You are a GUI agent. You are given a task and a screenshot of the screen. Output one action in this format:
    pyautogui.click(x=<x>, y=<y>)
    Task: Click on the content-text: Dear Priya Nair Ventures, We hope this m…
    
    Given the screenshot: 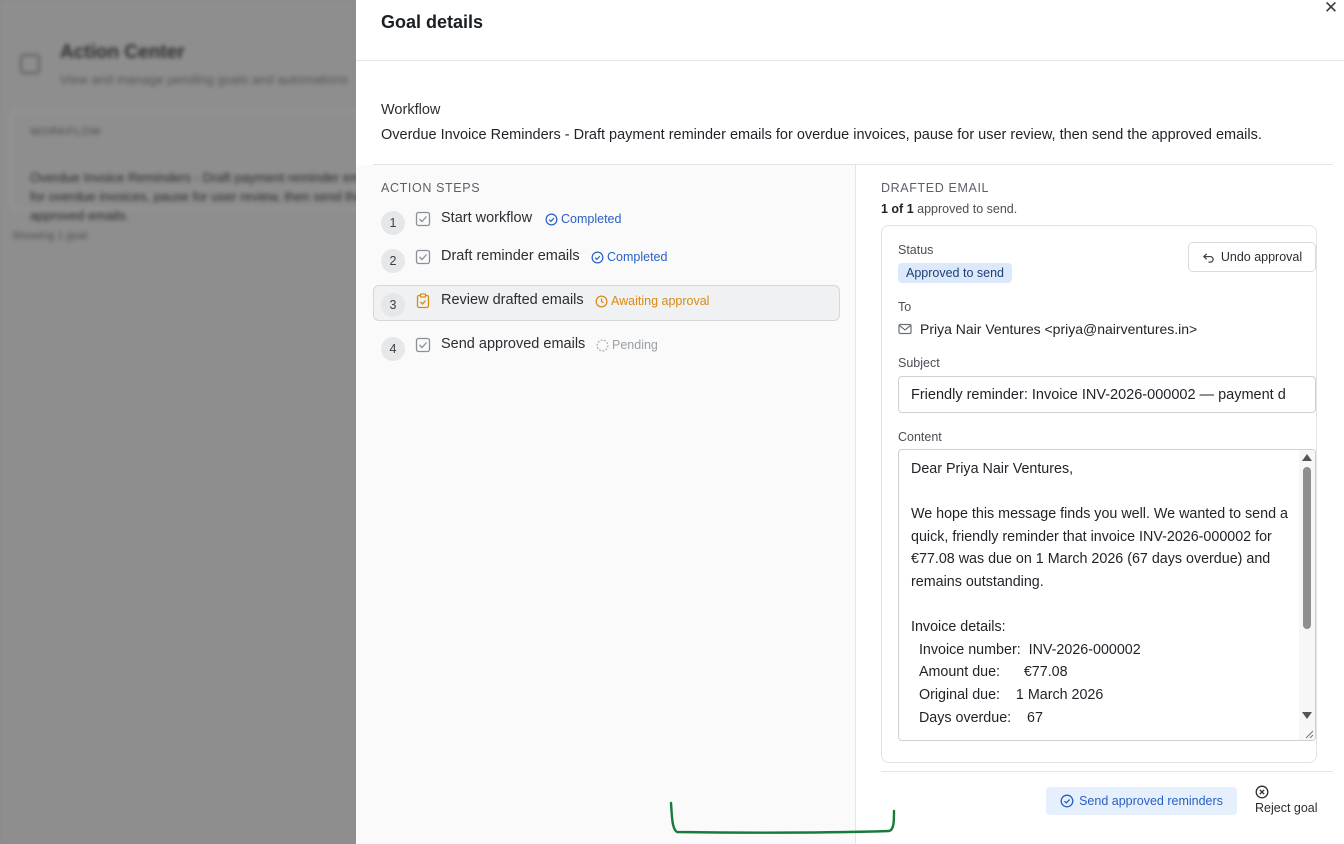 What is the action you would take?
    pyautogui.click(x=1103, y=593)
    